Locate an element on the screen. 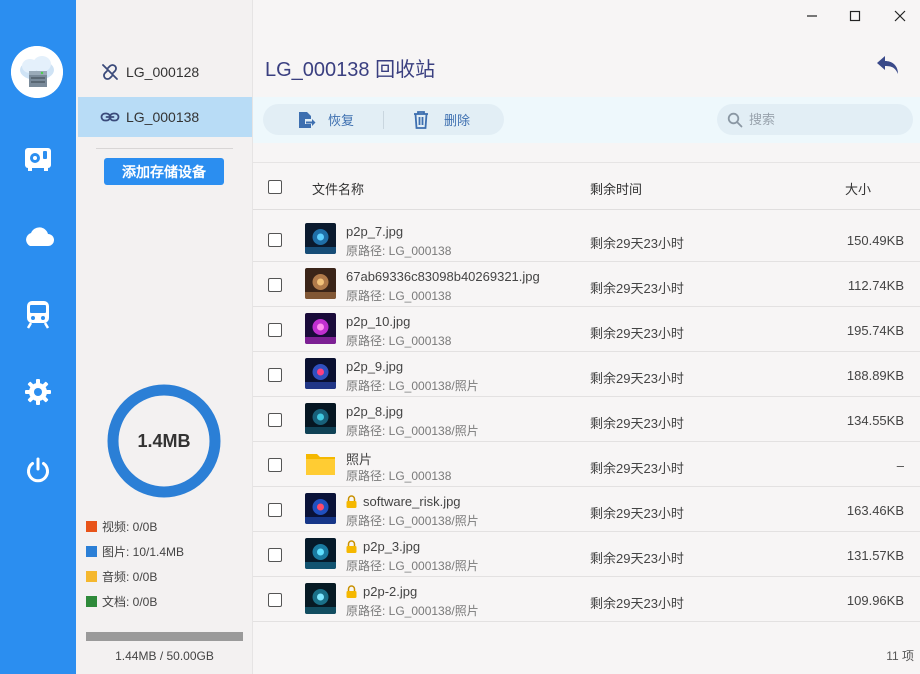  nav-rail is located at coordinates (38, 337).